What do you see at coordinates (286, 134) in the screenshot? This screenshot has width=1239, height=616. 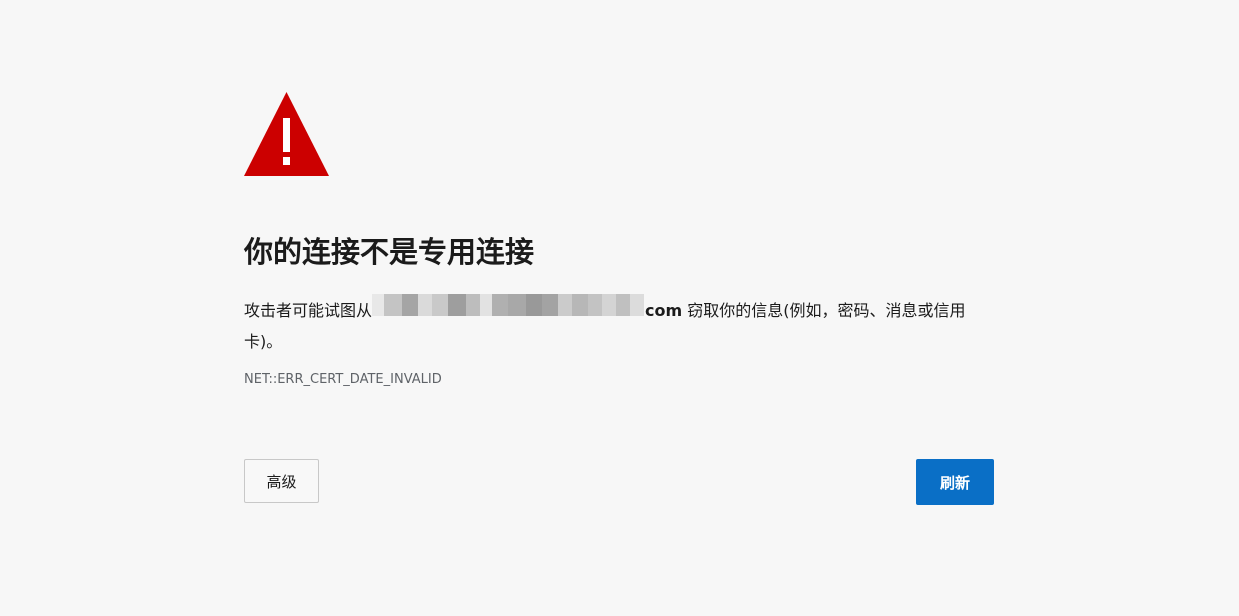 I see `warning-triangle-icon` at bounding box center [286, 134].